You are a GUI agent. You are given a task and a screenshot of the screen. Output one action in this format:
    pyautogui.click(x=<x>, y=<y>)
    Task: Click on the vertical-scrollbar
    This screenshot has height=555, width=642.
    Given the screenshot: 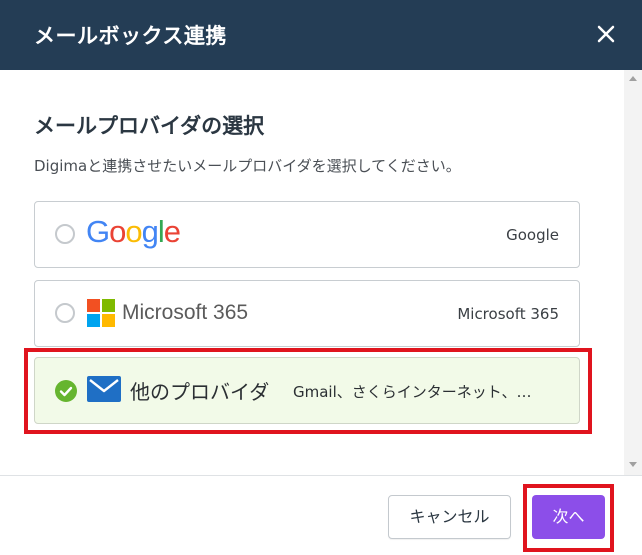 What is the action you would take?
    pyautogui.click(x=633, y=272)
    